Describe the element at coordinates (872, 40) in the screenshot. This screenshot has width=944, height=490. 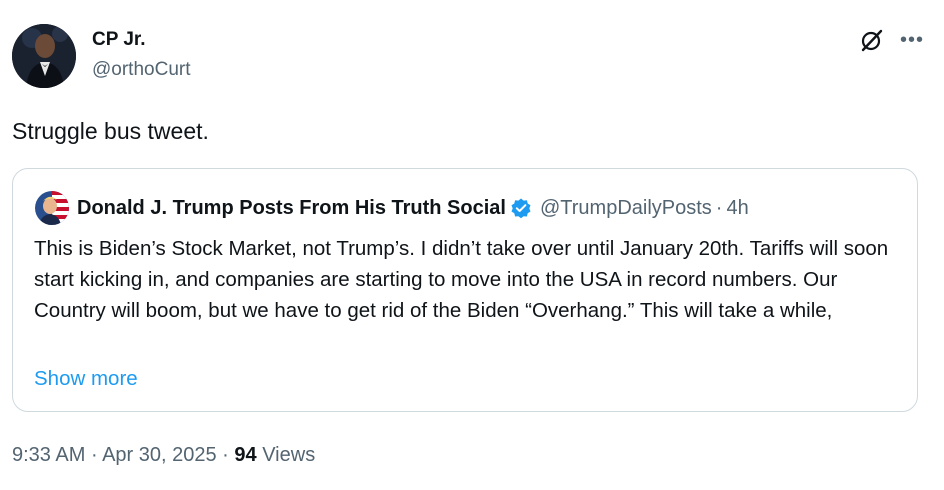
I see `grok-icon` at that location.